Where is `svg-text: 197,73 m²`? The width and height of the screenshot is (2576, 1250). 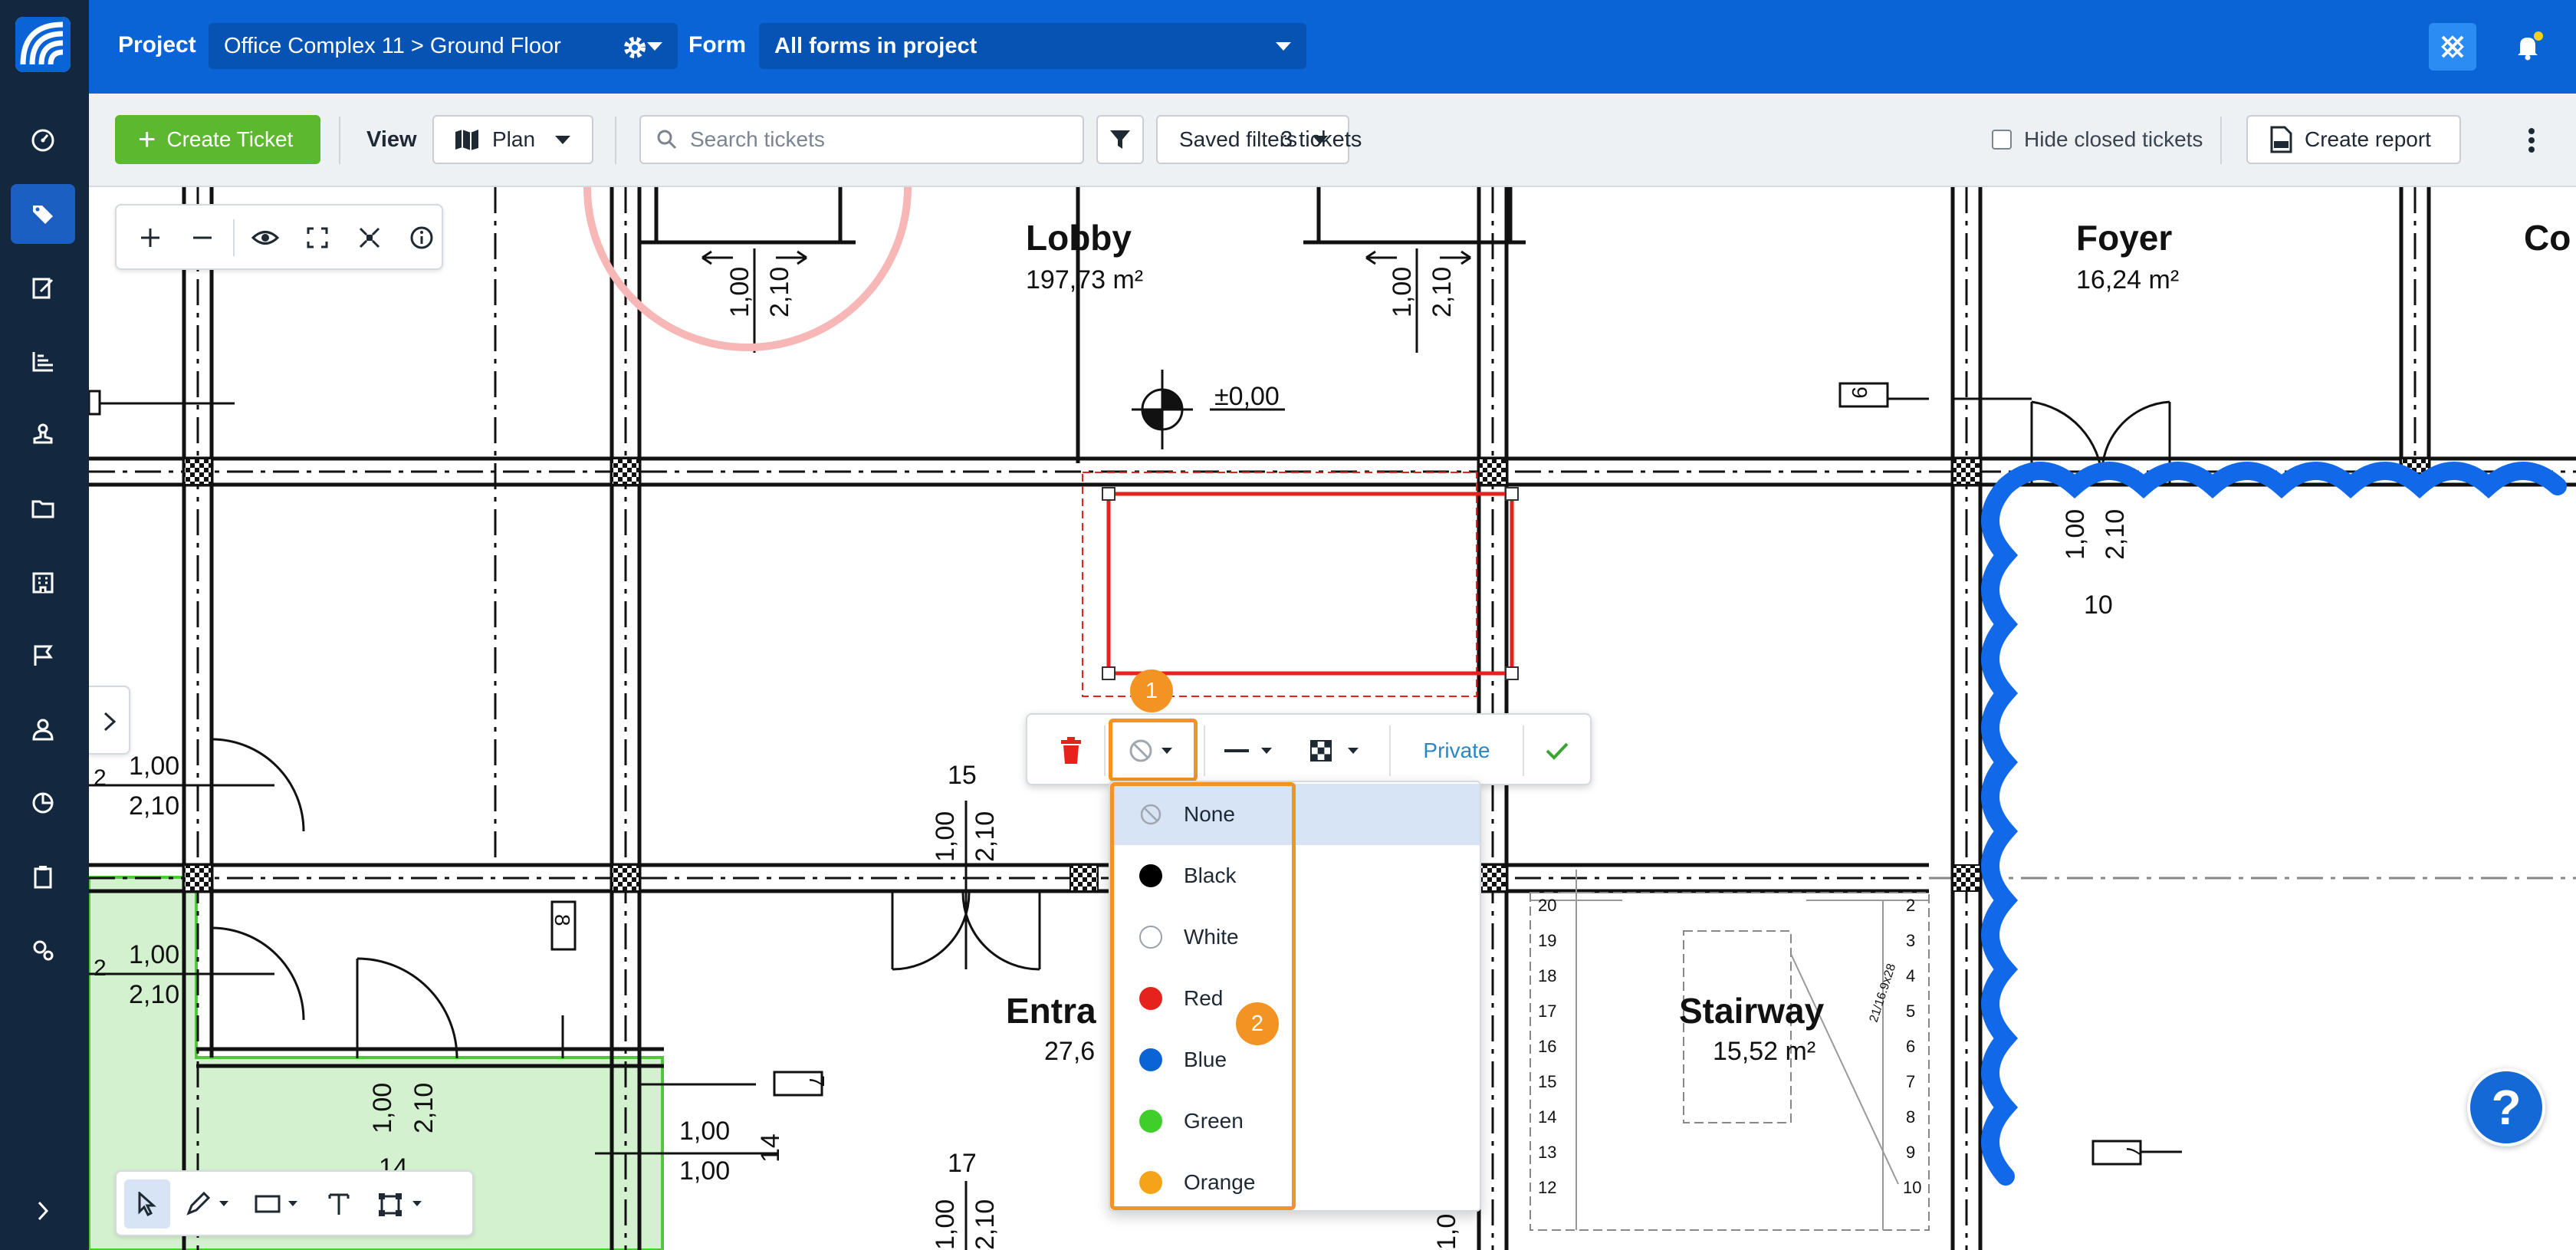
svg-text: 197,73 m² is located at coordinates (1084, 279).